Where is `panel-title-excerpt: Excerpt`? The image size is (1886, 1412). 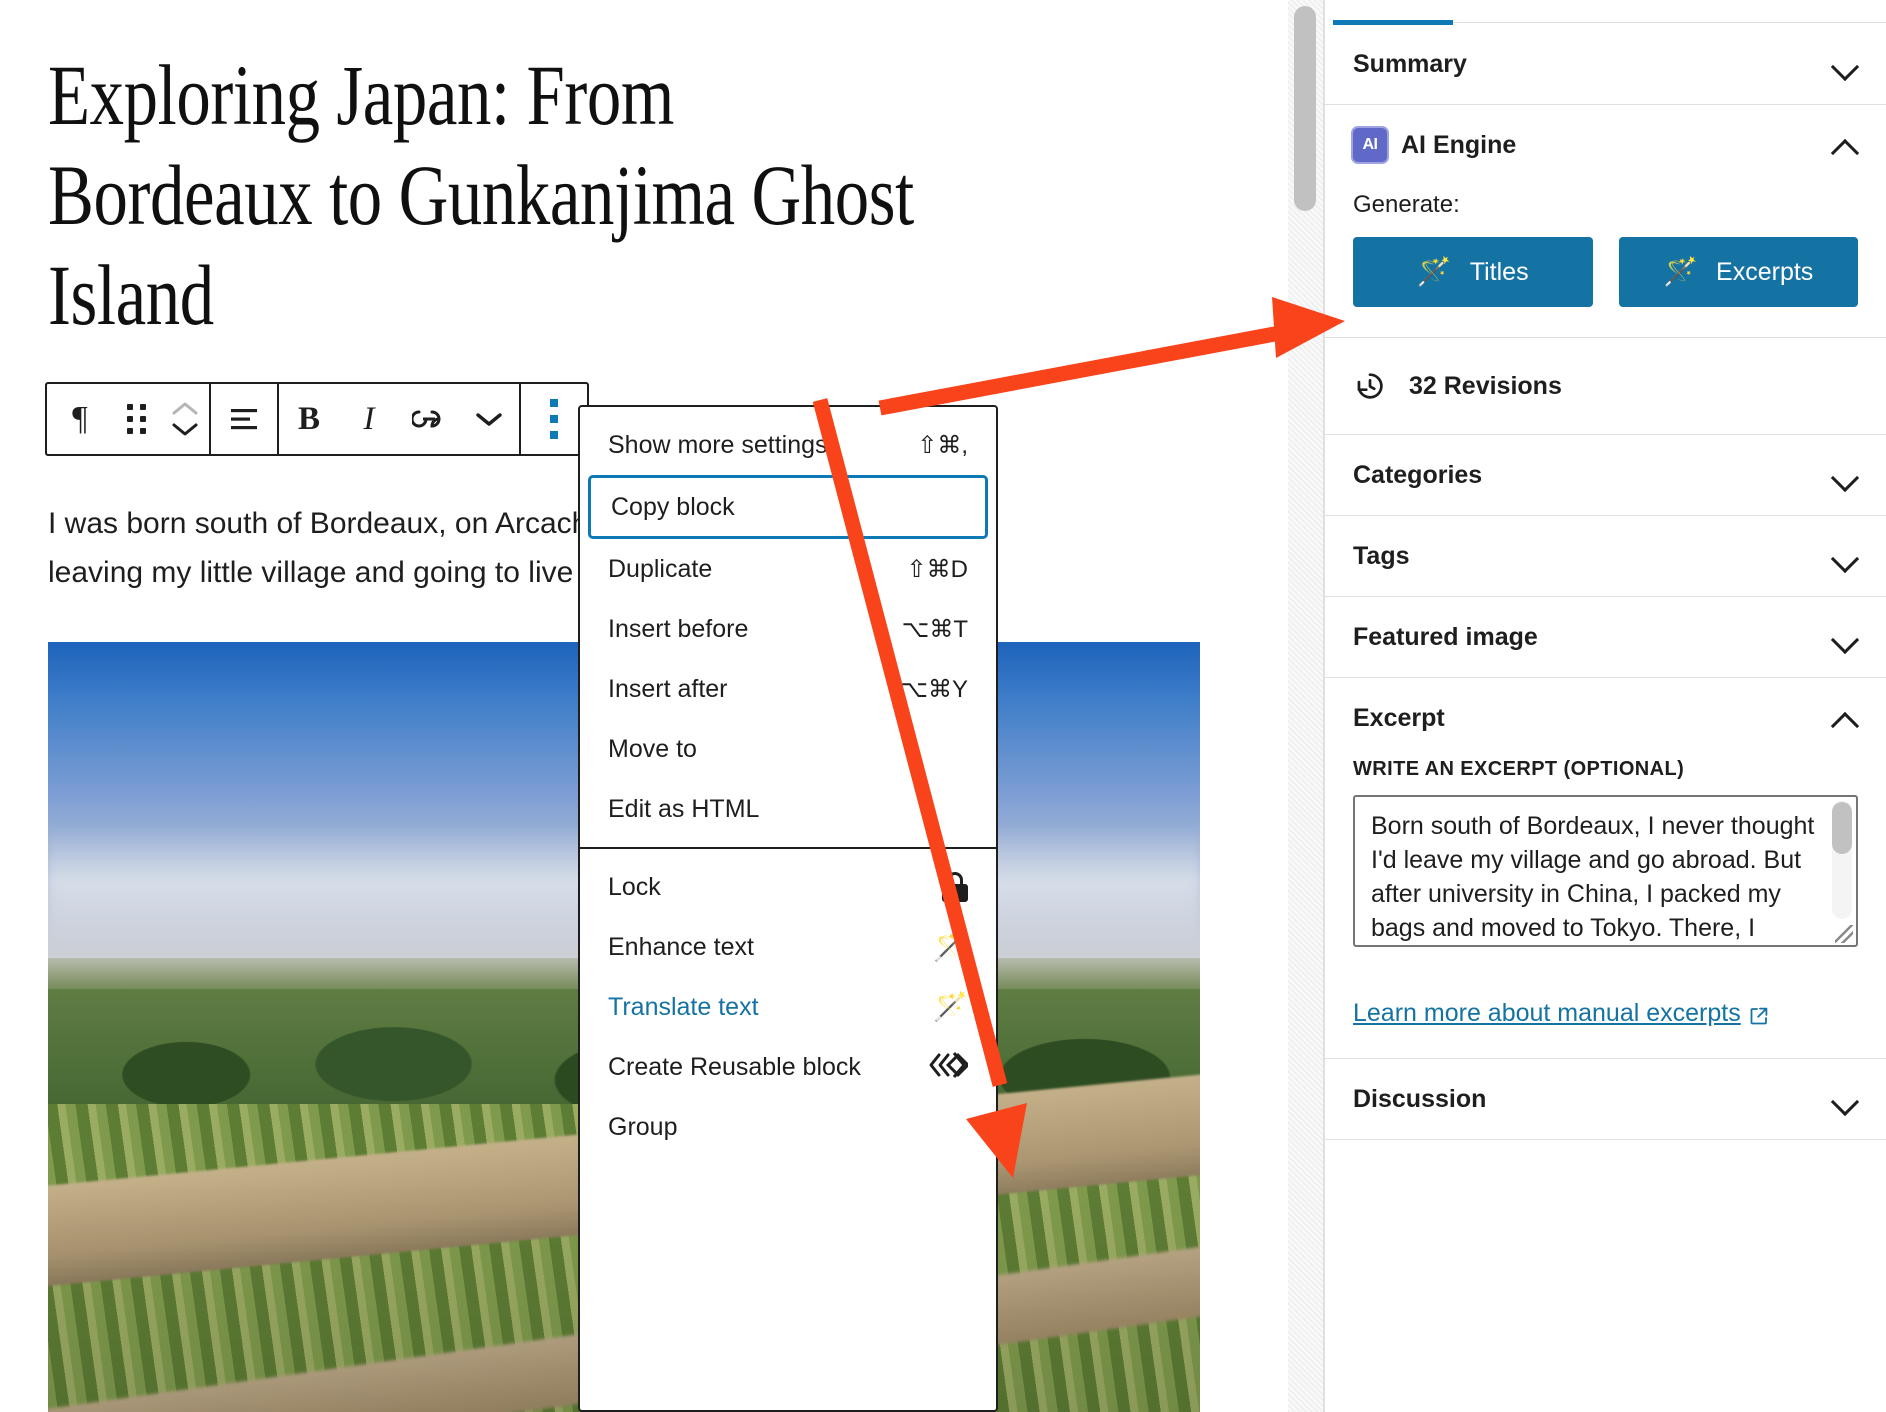
panel-title-excerpt: Excerpt is located at coordinates (1399, 717).